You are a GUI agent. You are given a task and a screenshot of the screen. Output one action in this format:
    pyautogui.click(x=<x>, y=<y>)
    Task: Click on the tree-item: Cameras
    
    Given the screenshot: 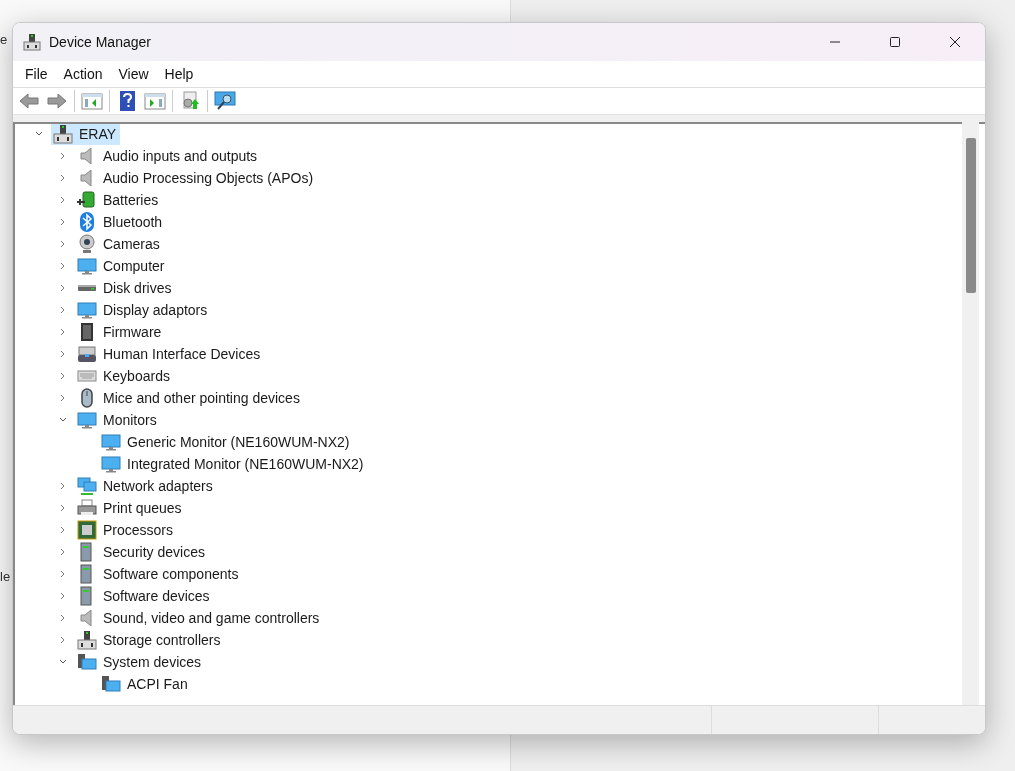 What is the action you would take?
    pyautogui.click(x=119, y=244)
    